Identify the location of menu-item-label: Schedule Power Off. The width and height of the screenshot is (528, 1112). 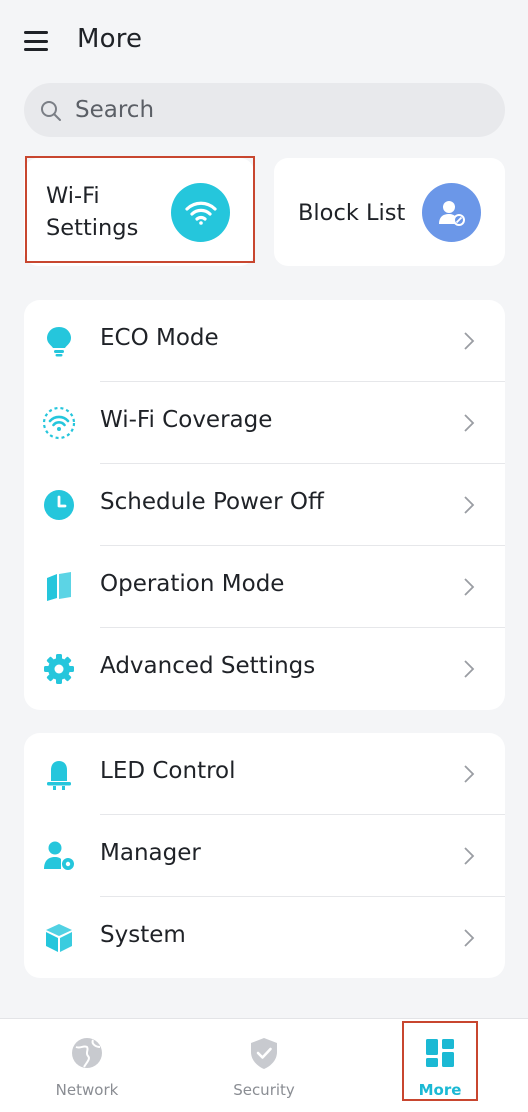
(212, 502).